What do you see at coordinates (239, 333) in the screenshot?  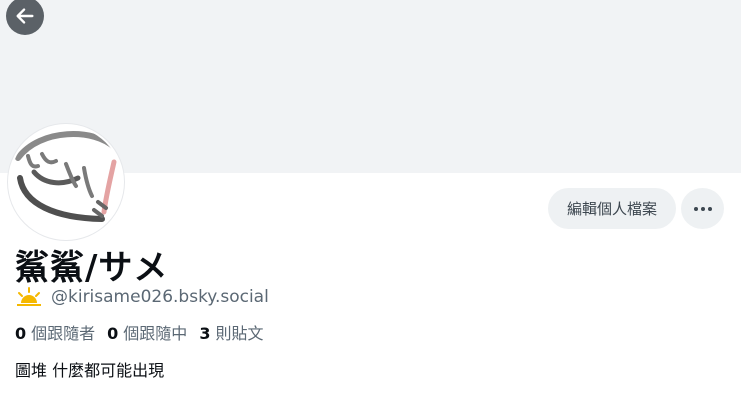 I see `posts-label: 則貼文` at bounding box center [239, 333].